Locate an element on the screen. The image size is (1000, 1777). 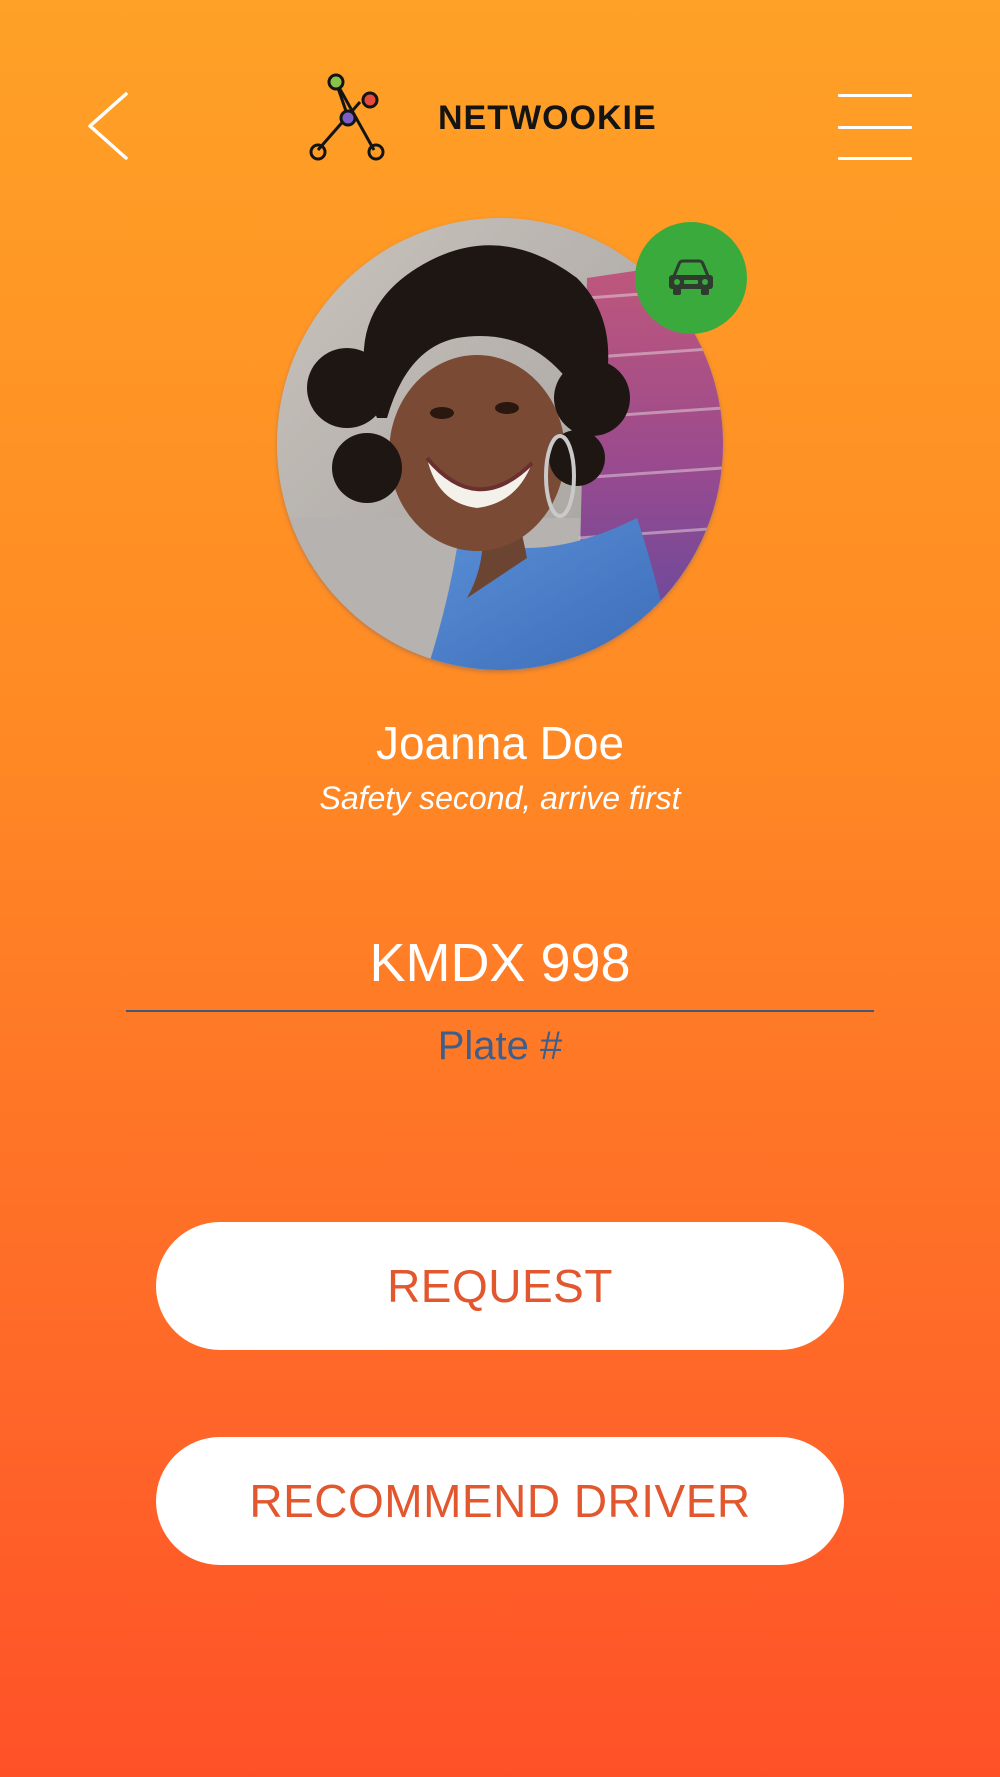
back-button is located at coordinates (107, 126).